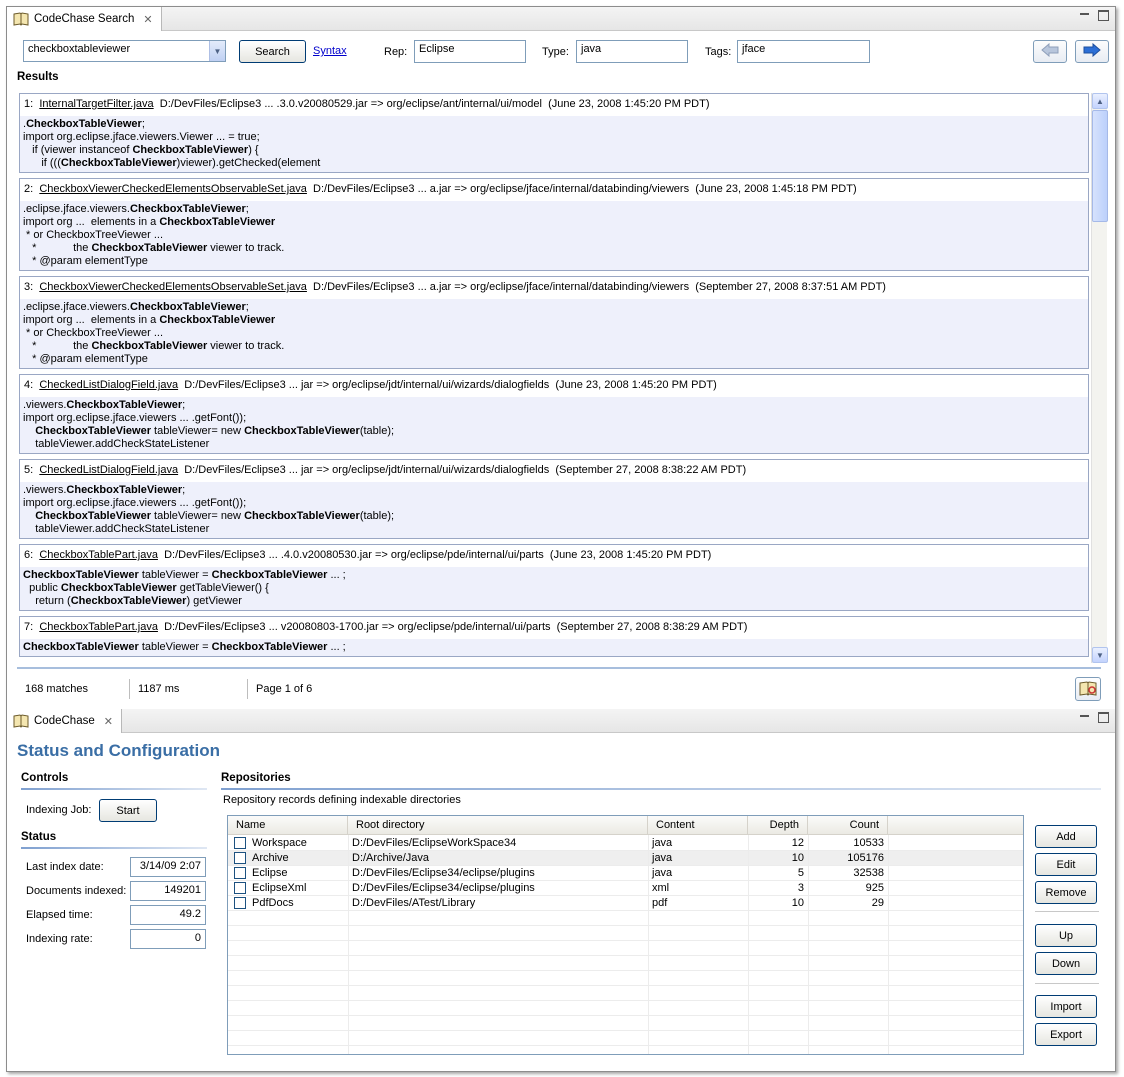 The height and width of the screenshot is (1077, 1124). I want to click on column-header-name: Name, so click(288, 825).